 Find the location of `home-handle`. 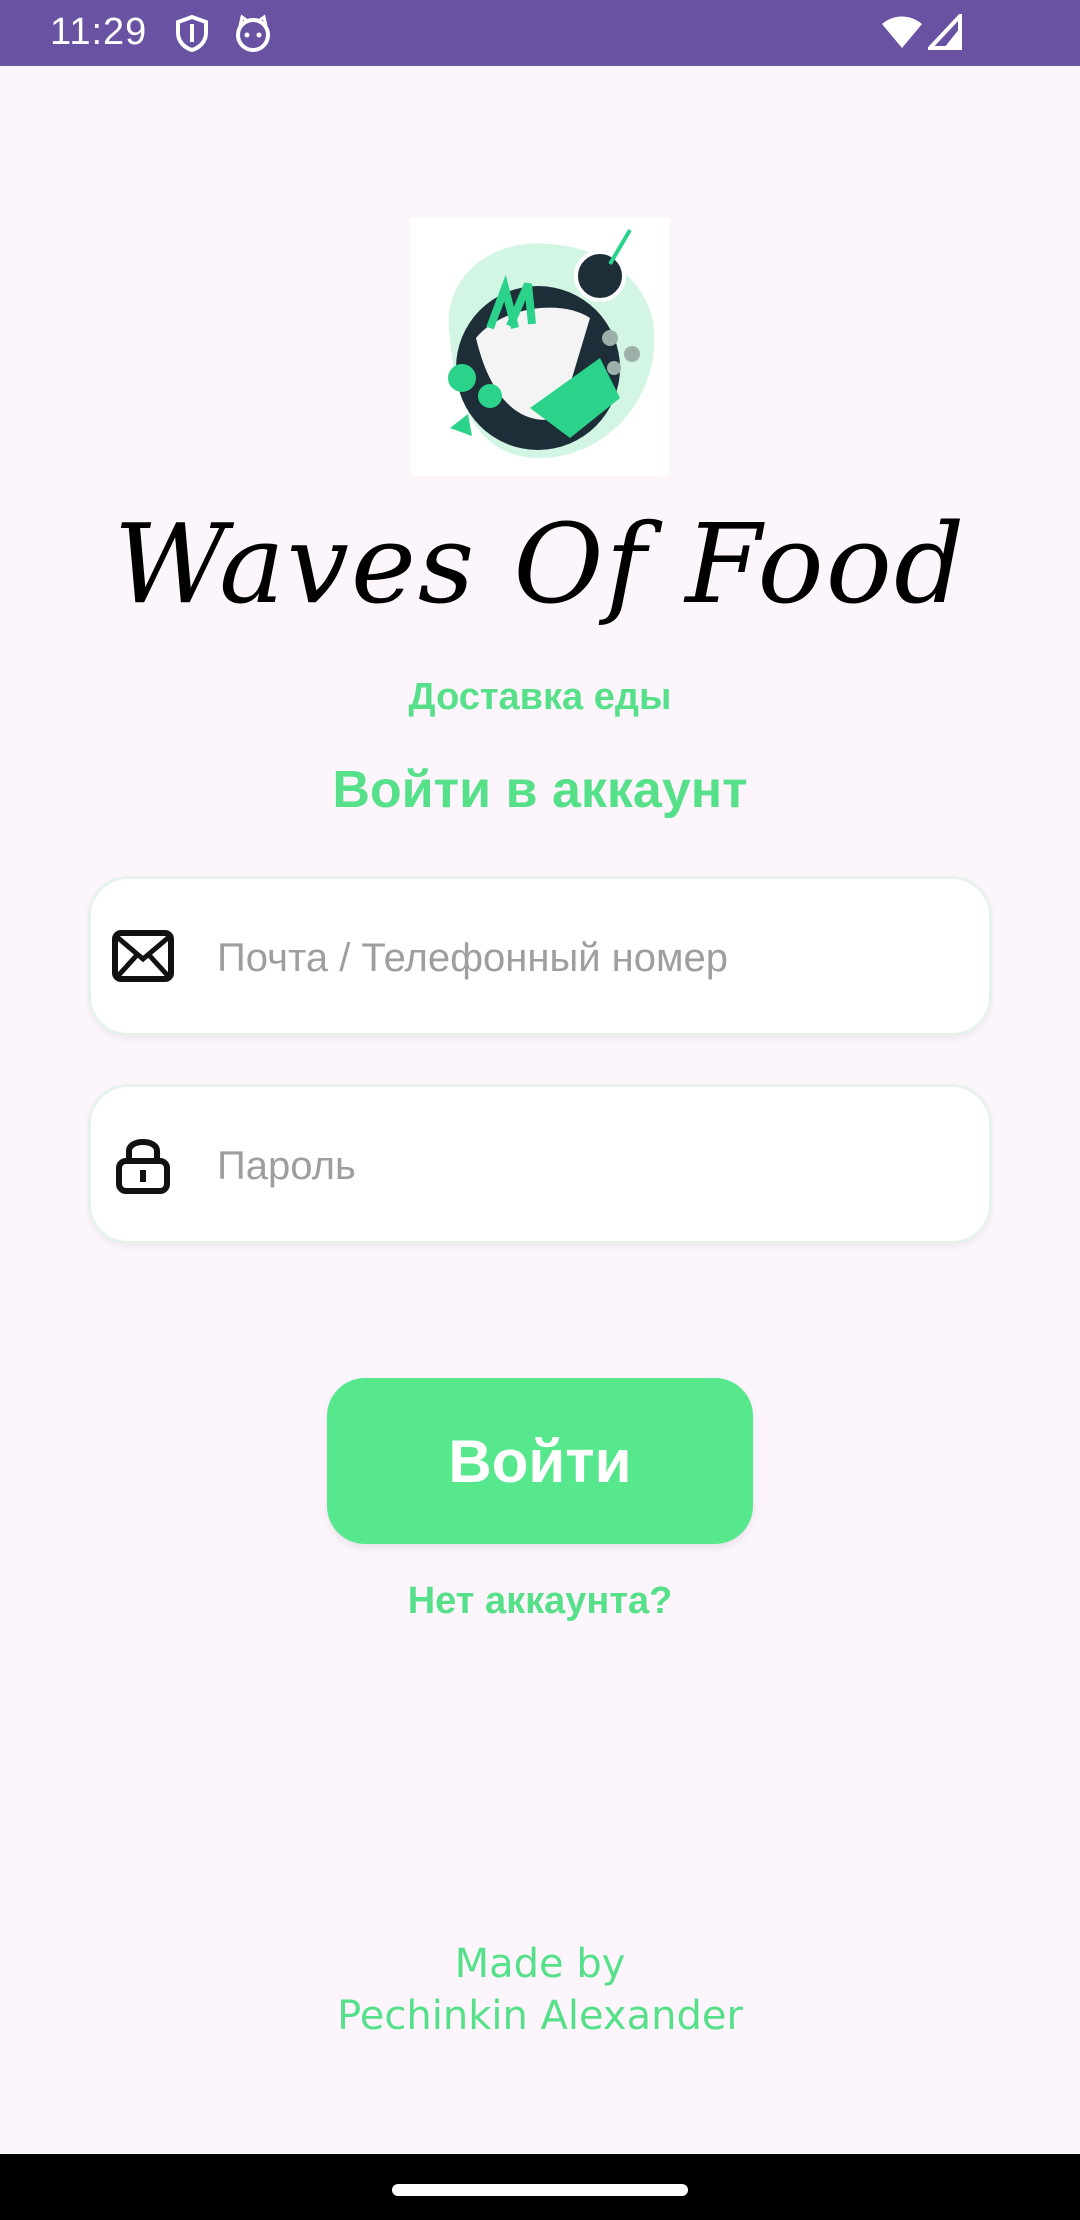

home-handle is located at coordinates (540, 2190).